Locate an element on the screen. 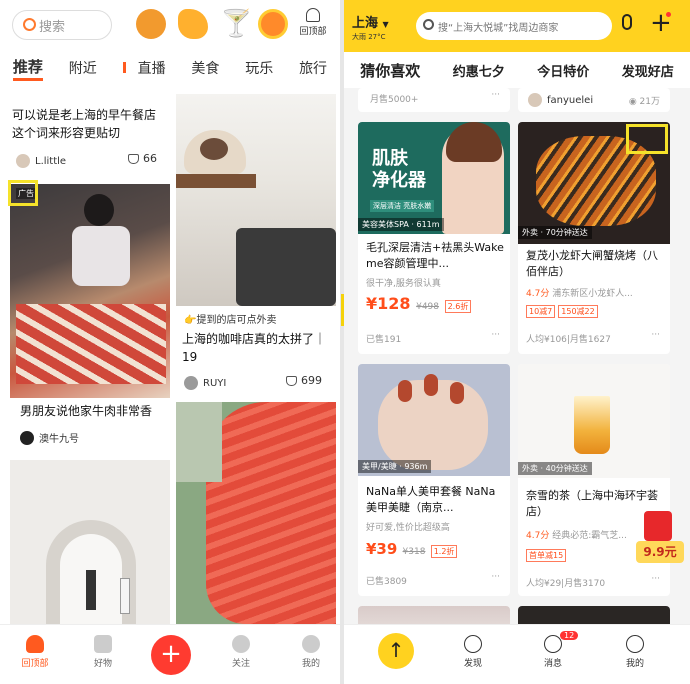  card-image: 肌肤 净化器 深层清洁 亮肤水嫩 美容美体SPA · 611m is located at coordinates (434, 178).